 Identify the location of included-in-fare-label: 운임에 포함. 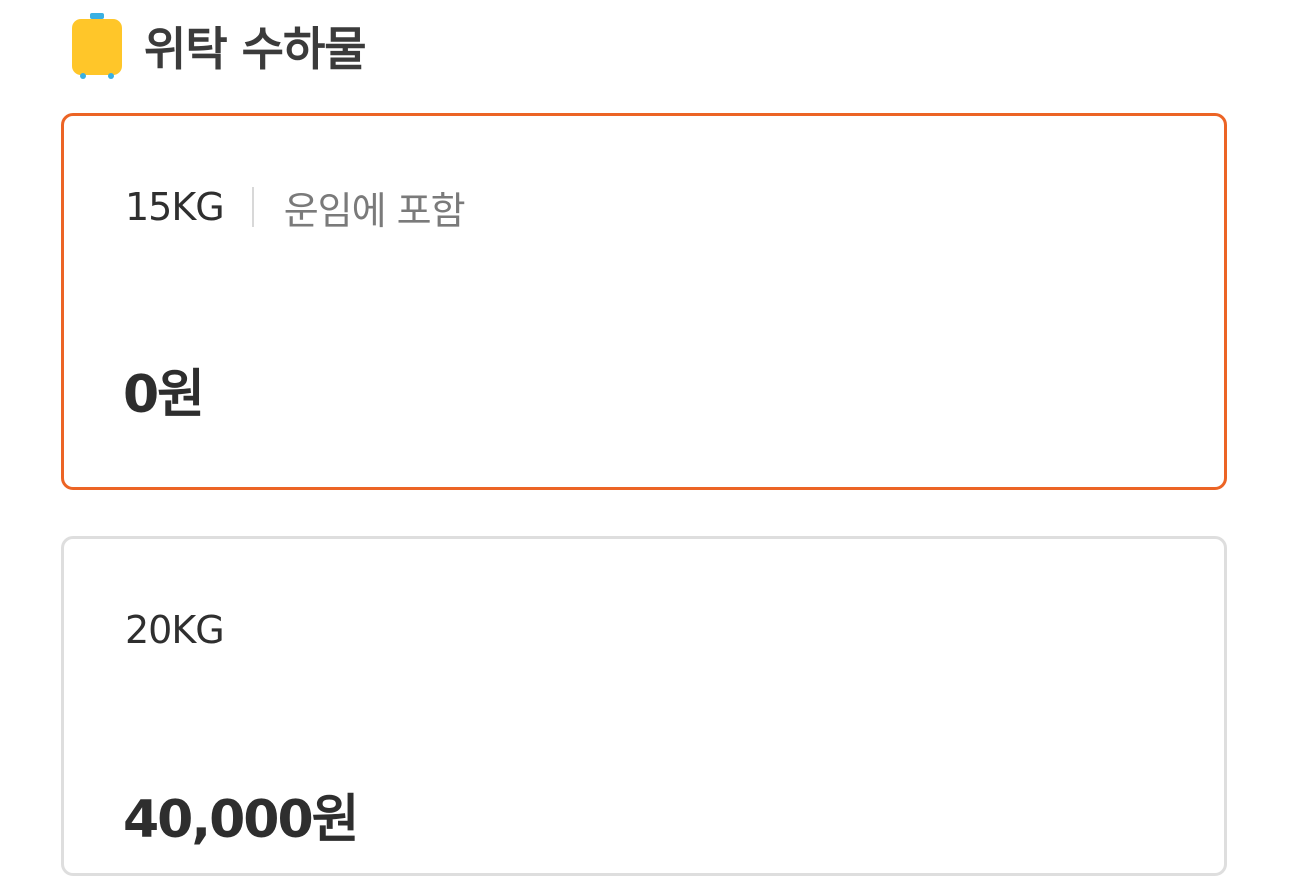
(374, 210).